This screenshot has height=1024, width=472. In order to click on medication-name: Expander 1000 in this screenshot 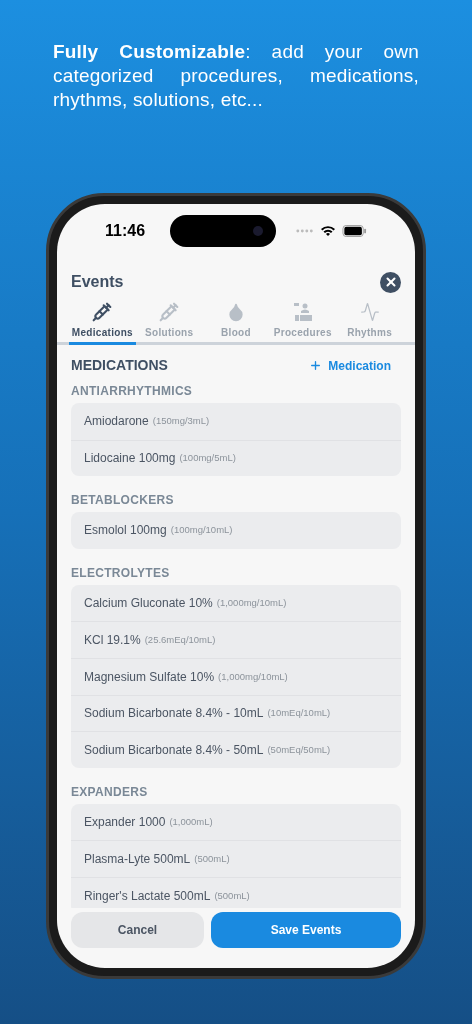, I will do `click(125, 823)`.